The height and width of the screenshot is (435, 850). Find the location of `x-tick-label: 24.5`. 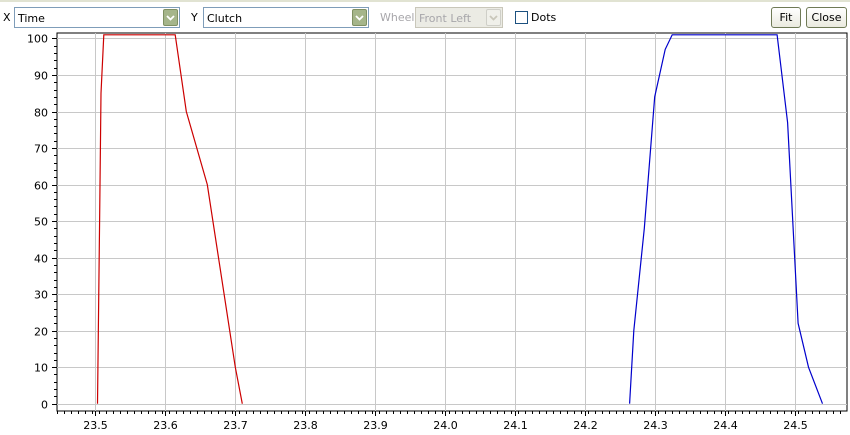

x-tick-label: 24.5 is located at coordinates (795, 425).